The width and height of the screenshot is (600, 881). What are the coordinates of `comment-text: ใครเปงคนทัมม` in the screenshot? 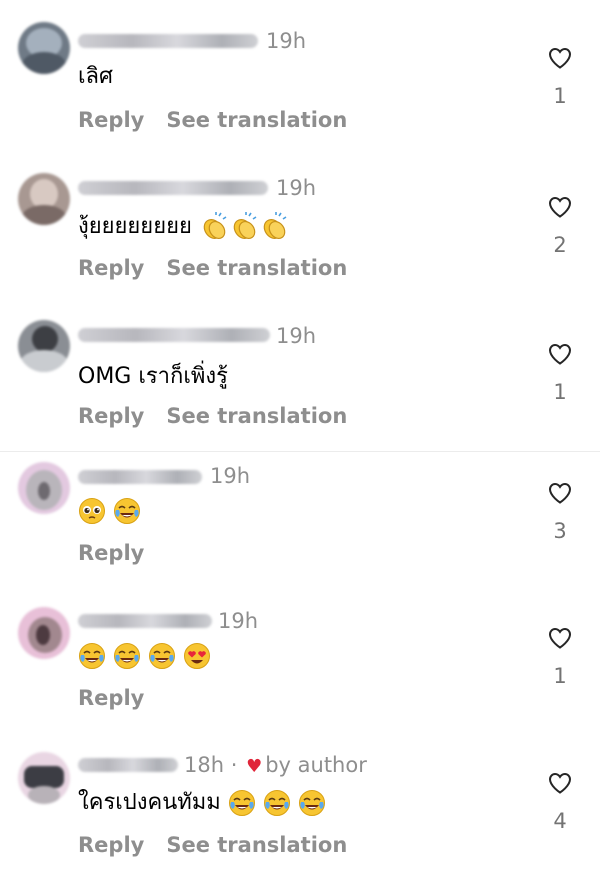 It's located at (202, 803).